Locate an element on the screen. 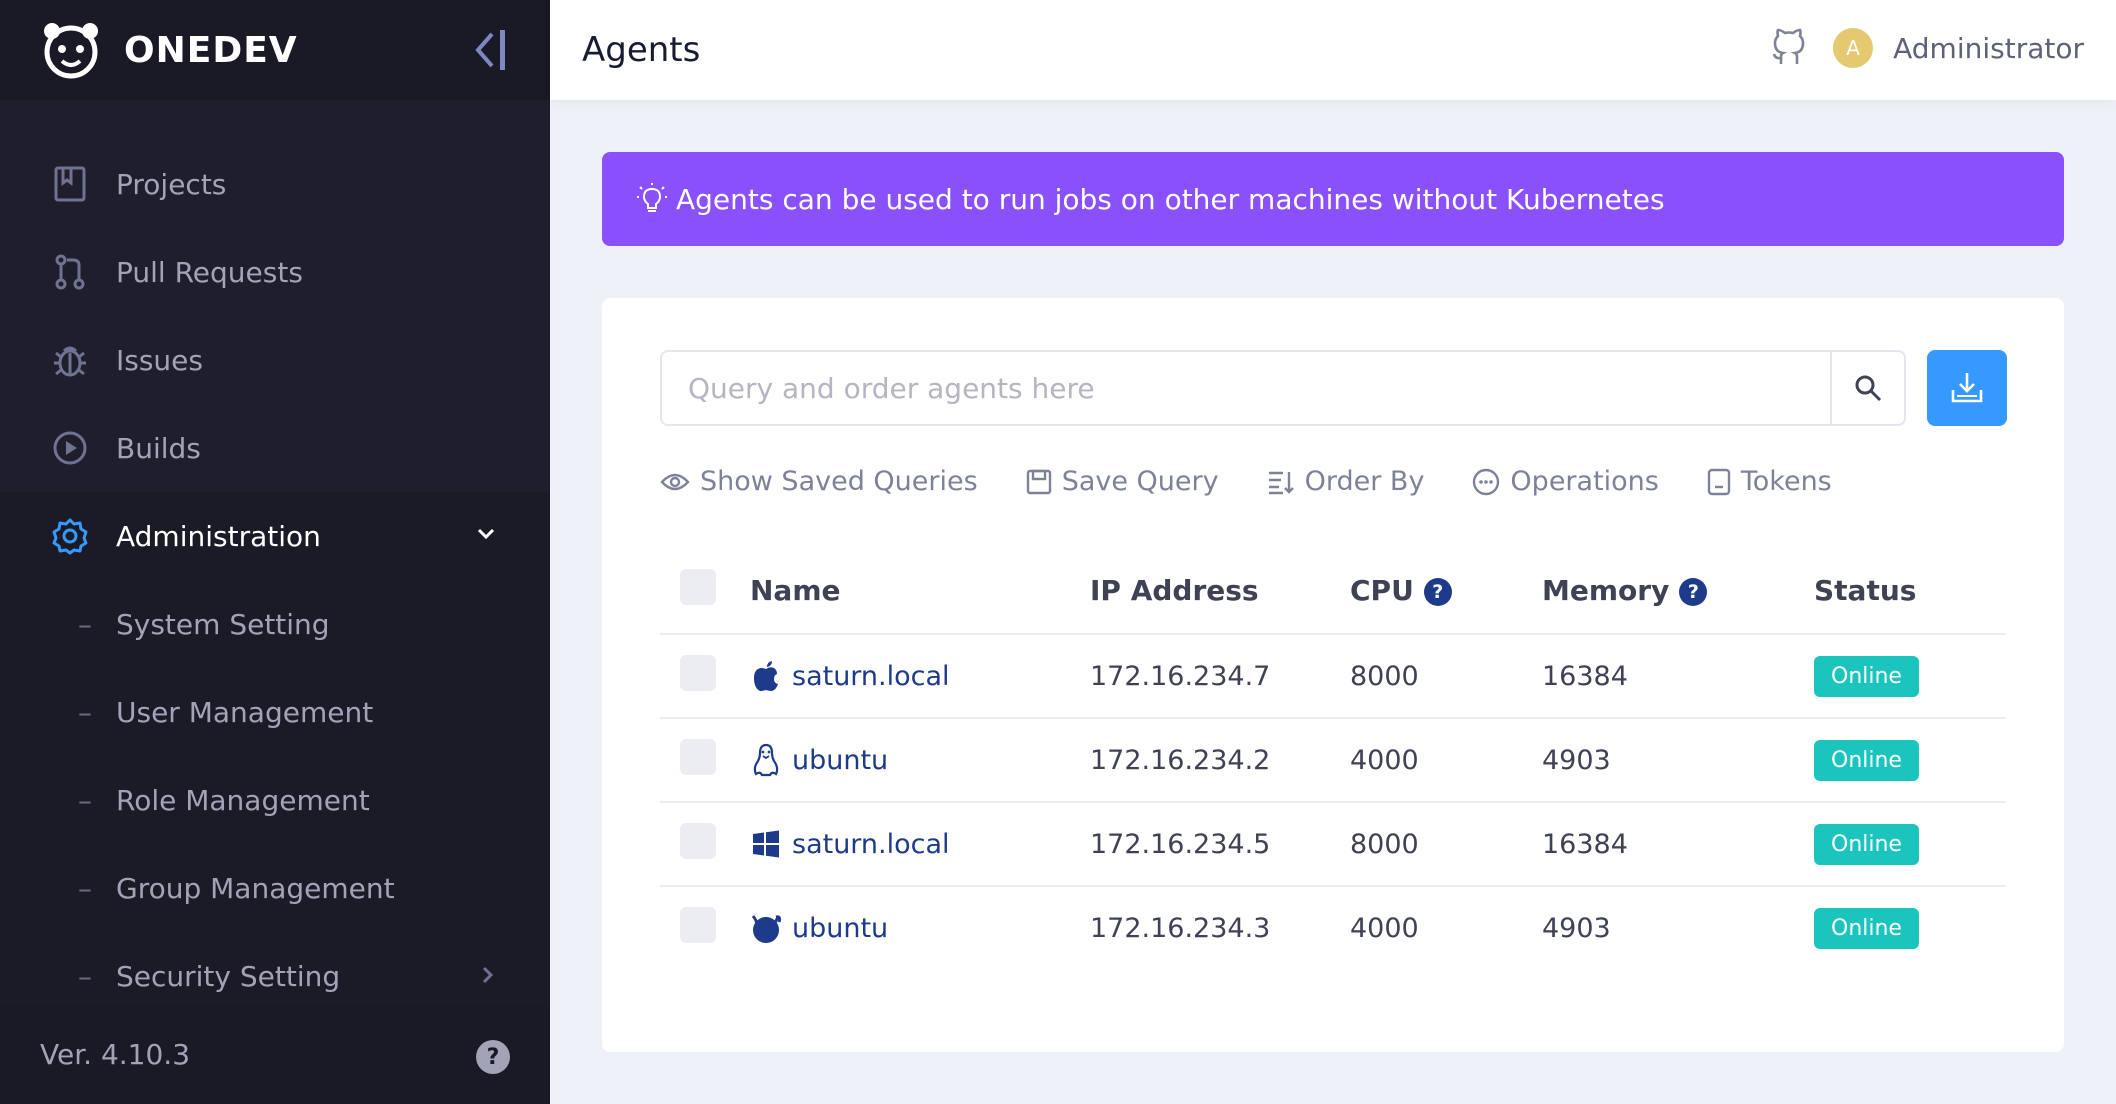 The image size is (2116, 1104). column-header-memory: Memory? is located at coordinates (1678, 591).